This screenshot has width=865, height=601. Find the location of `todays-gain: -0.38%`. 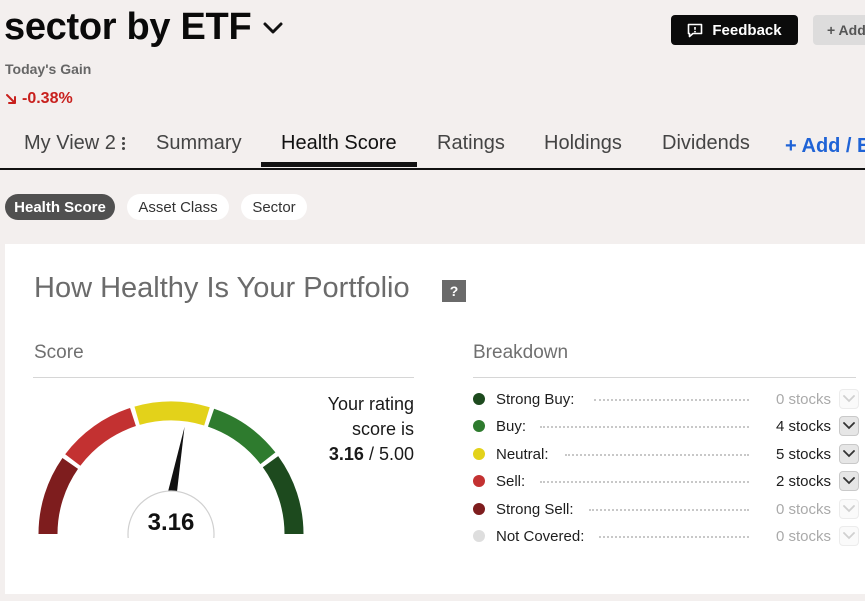

todays-gain: -0.38% is located at coordinates (39, 99).